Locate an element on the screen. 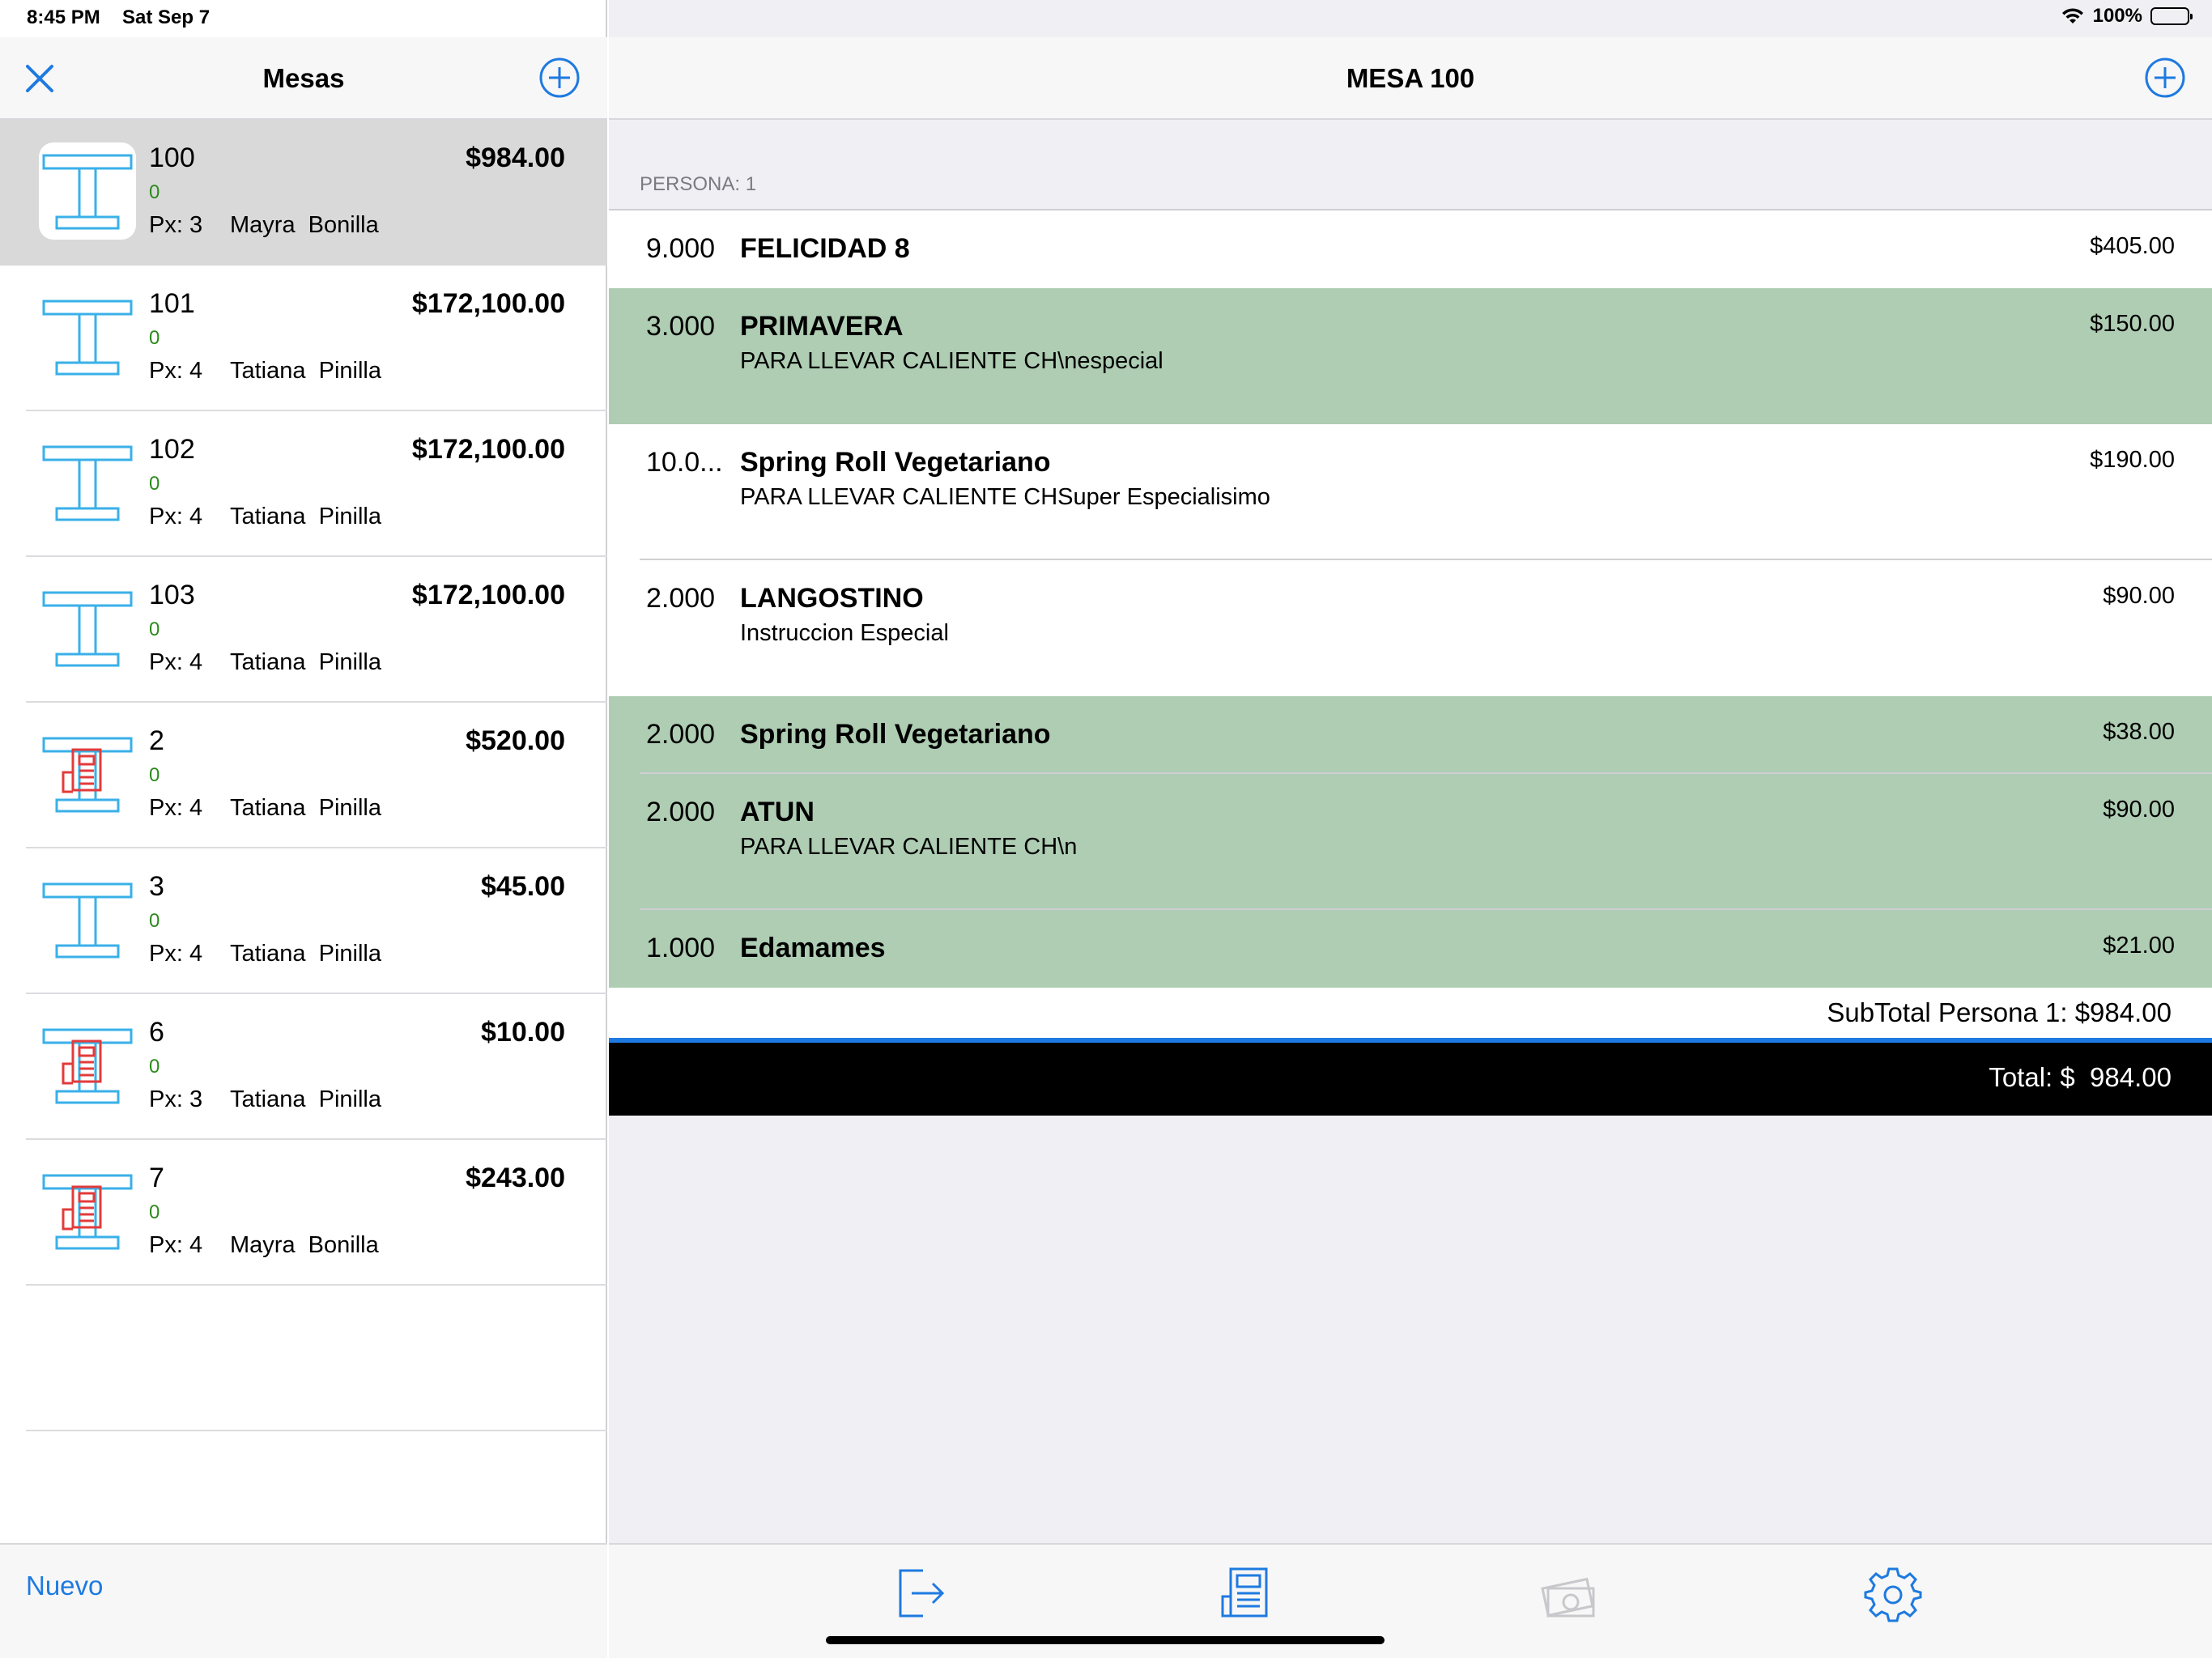 Image resolution: width=2212 pixels, height=1658 pixels. table-number: 103 is located at coordinates (172, 595).